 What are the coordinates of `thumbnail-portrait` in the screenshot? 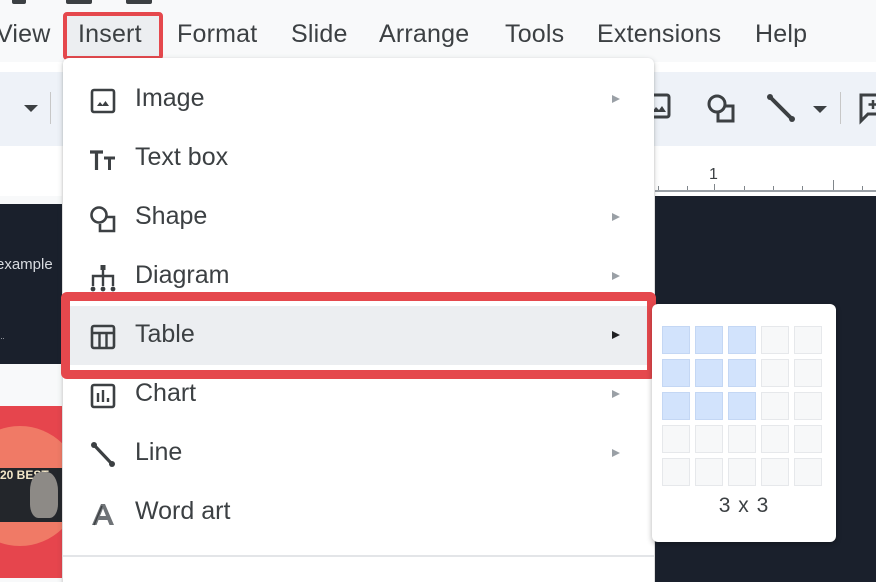 It's located at (44, 495).